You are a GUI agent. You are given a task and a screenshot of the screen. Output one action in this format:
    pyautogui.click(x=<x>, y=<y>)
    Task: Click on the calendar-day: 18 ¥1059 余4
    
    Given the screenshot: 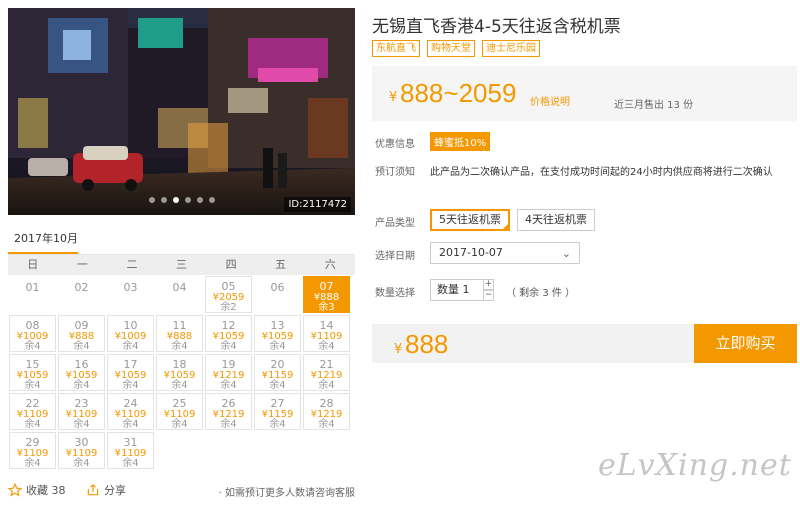 What is the action you would take?
    pyautogui.click(x=179, y=372)
    